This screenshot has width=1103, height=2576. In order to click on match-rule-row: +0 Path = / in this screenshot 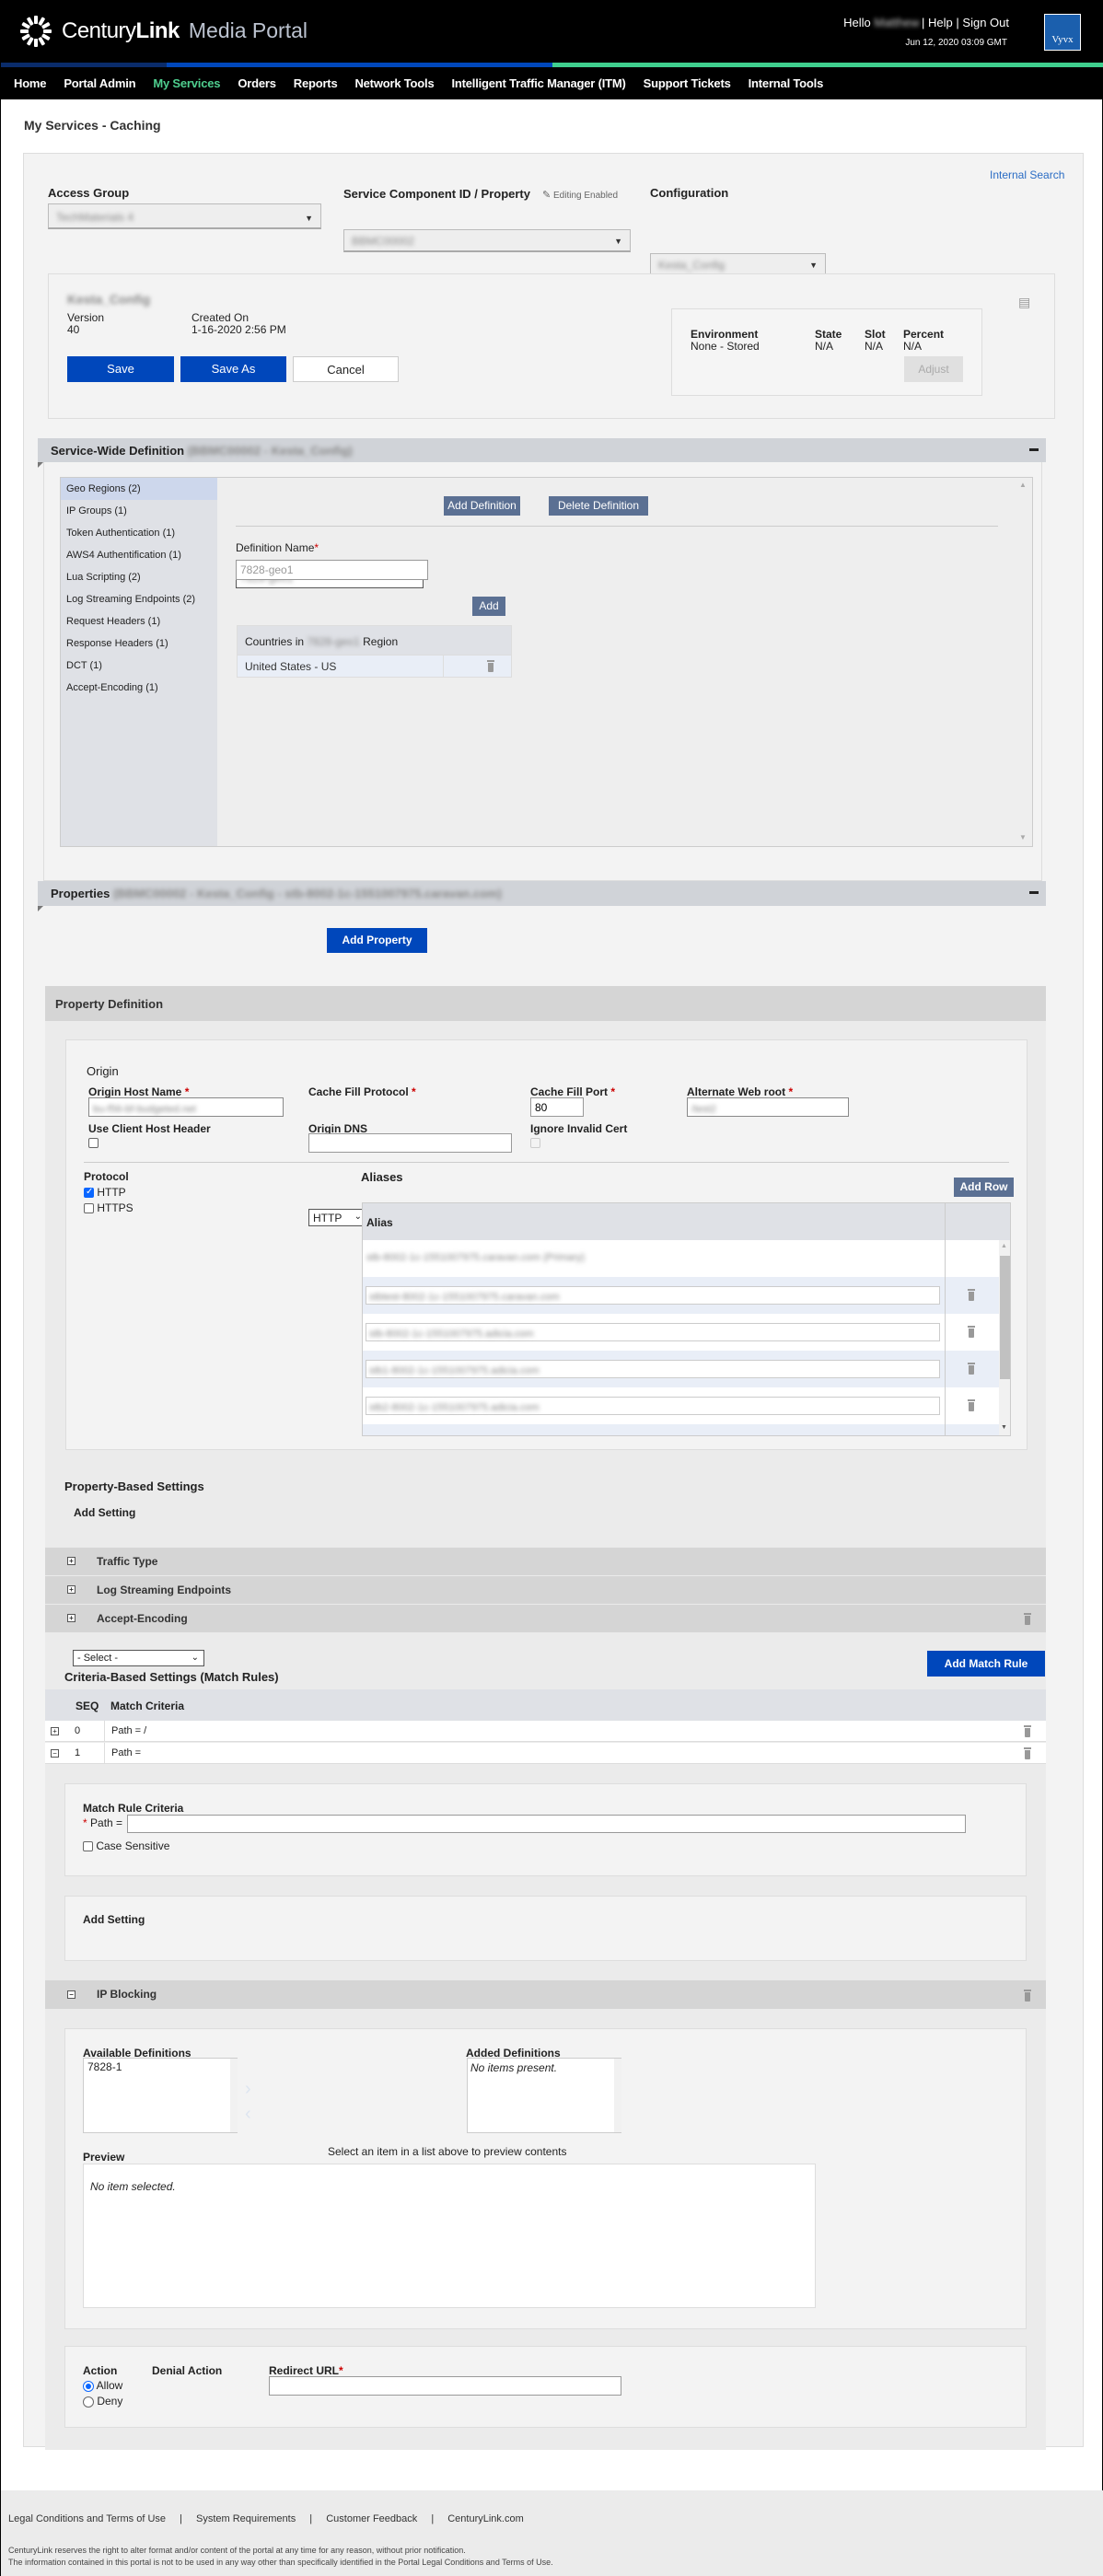, I will do `click(545, 1731)`.